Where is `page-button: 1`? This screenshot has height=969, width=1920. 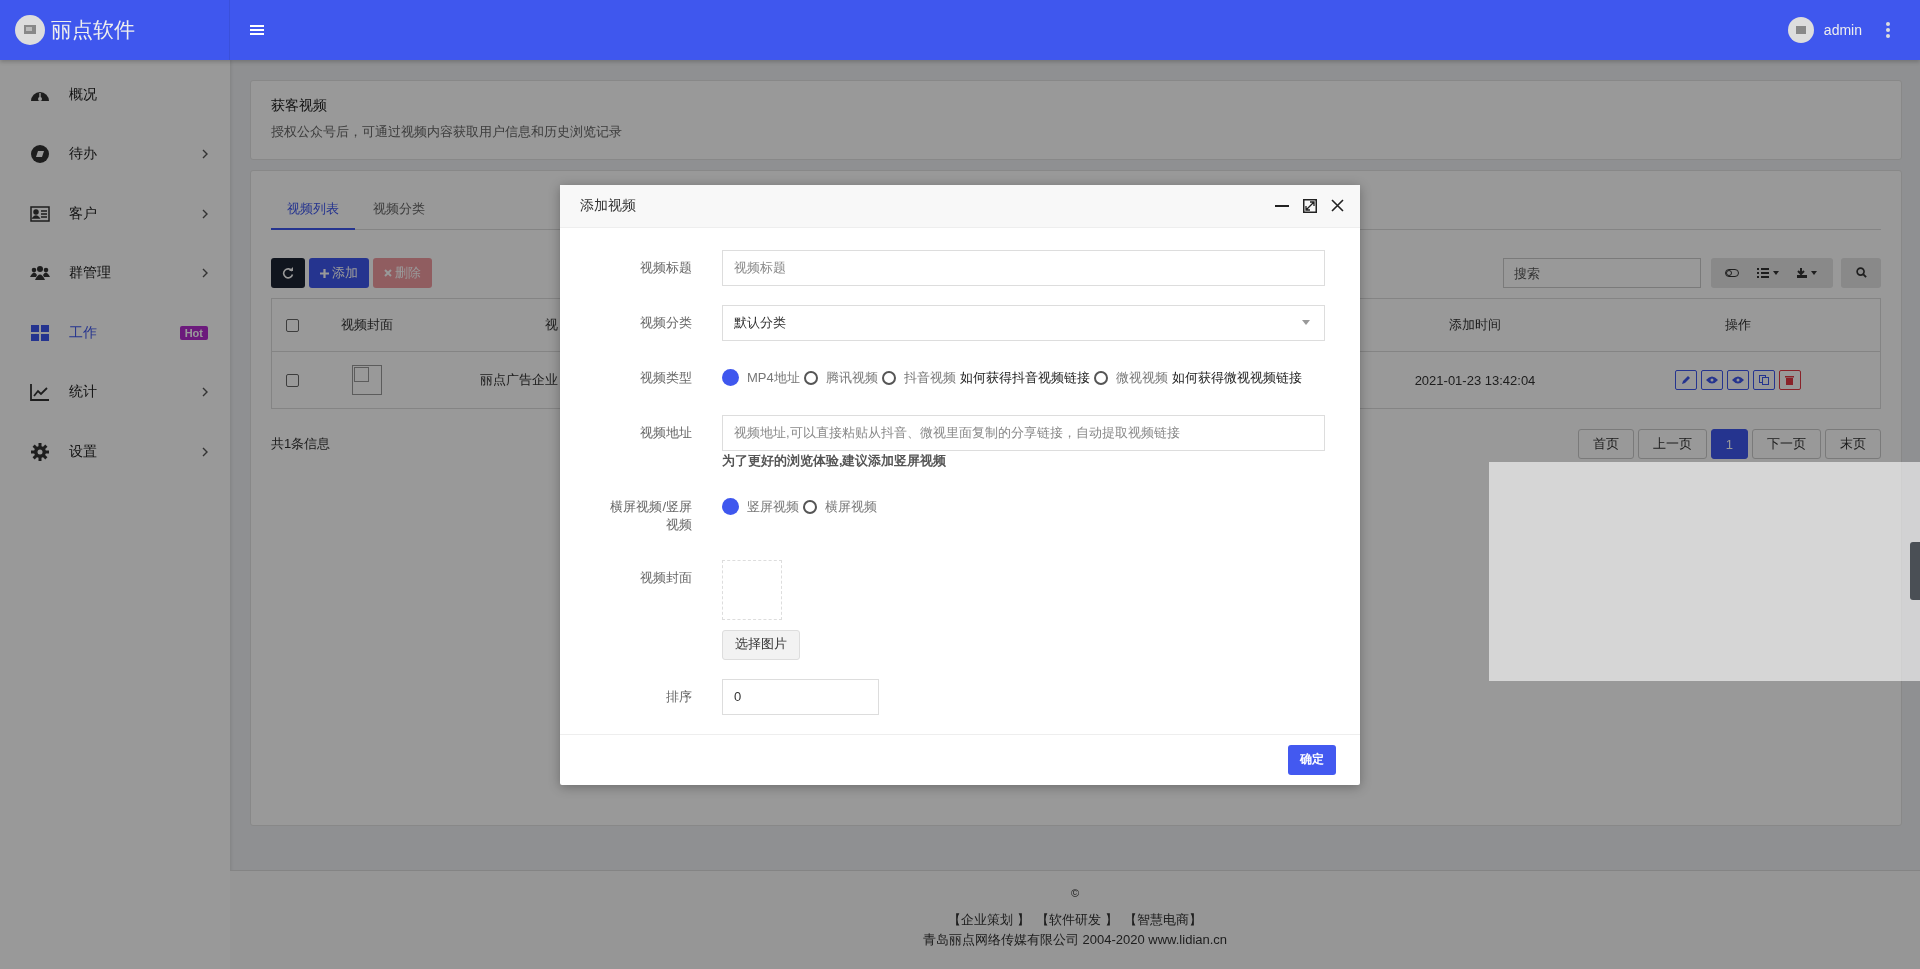
page-button: 1 is located at coordinates (1729, 444).